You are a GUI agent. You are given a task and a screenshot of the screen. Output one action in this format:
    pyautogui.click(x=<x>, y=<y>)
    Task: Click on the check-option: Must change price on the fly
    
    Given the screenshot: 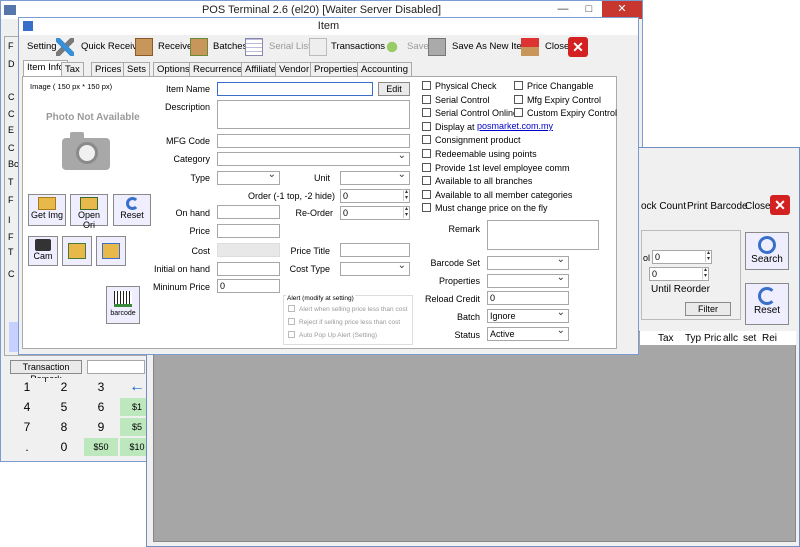 What is the action you would take?
    pyautogui.click(x=485, y=208)
    